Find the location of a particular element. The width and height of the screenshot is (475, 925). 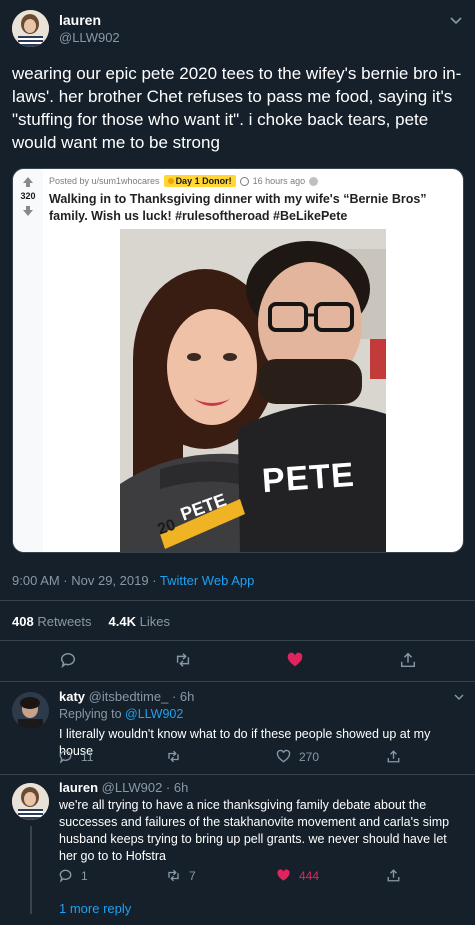

avatar is located at coordinates (30, 28).